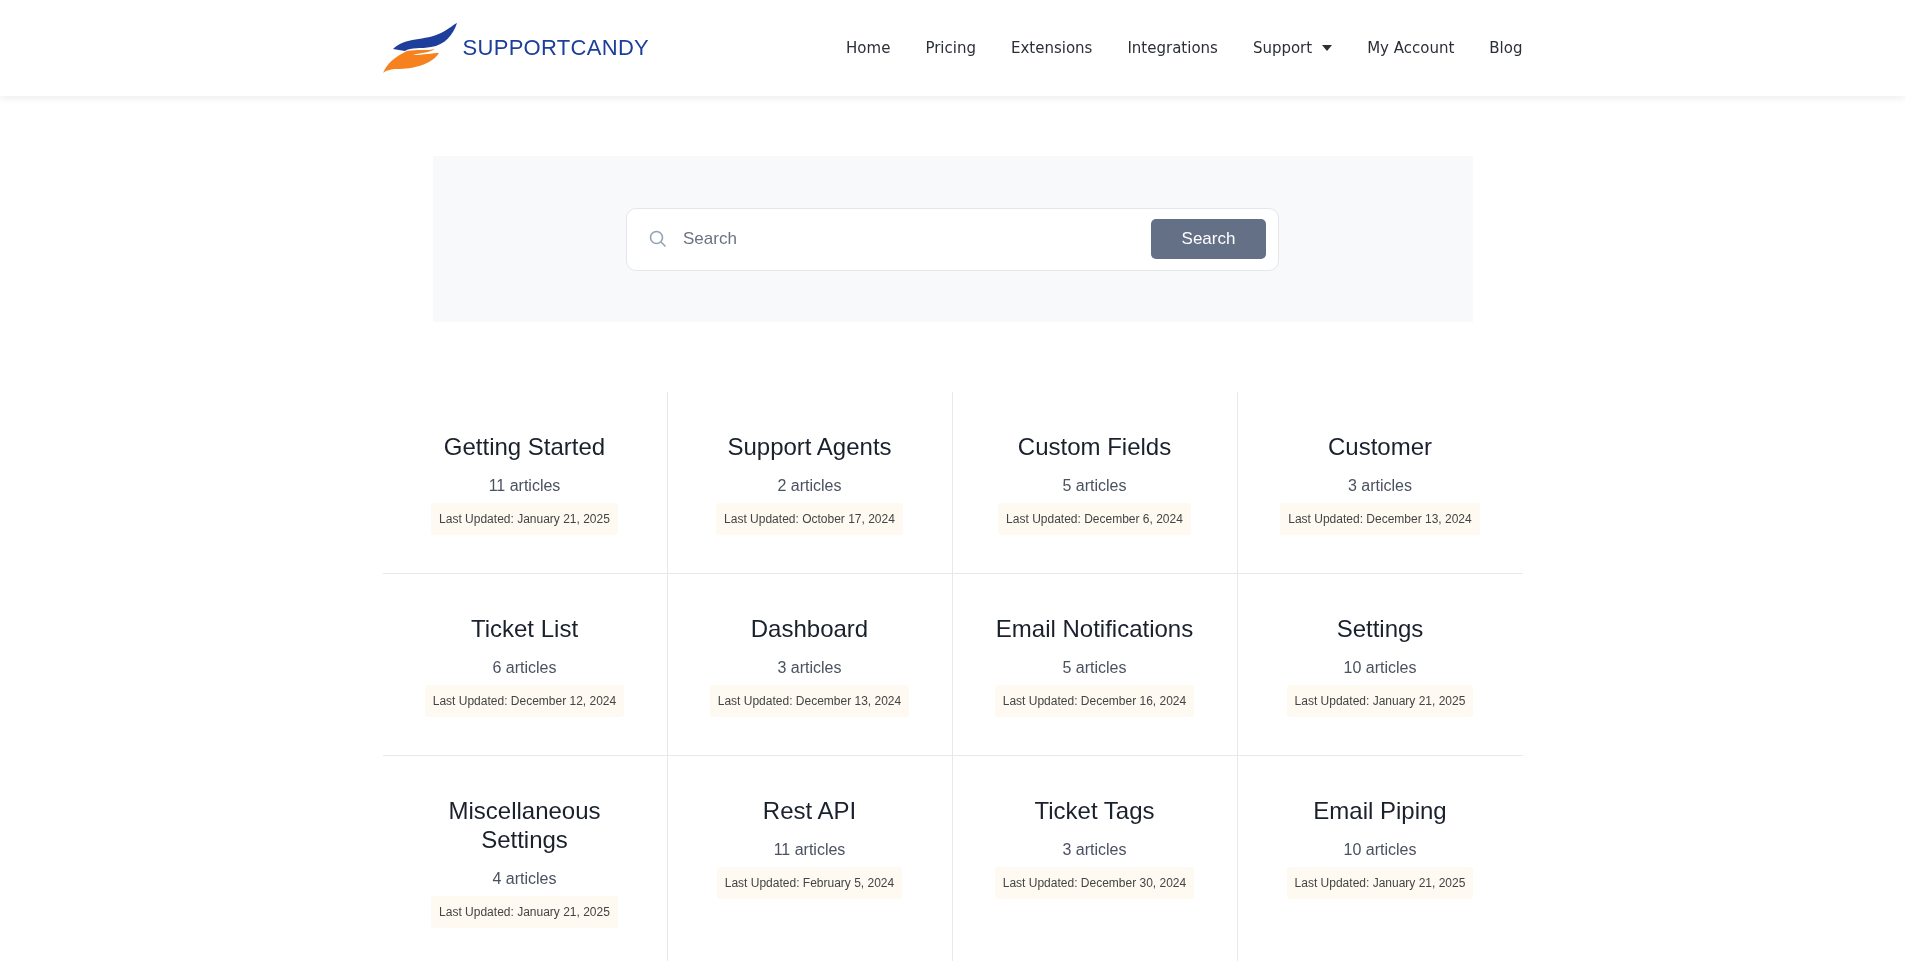 This screenshot has height=961, width=1920. I want to click on category-title: Dashboard, so click(809, 628).